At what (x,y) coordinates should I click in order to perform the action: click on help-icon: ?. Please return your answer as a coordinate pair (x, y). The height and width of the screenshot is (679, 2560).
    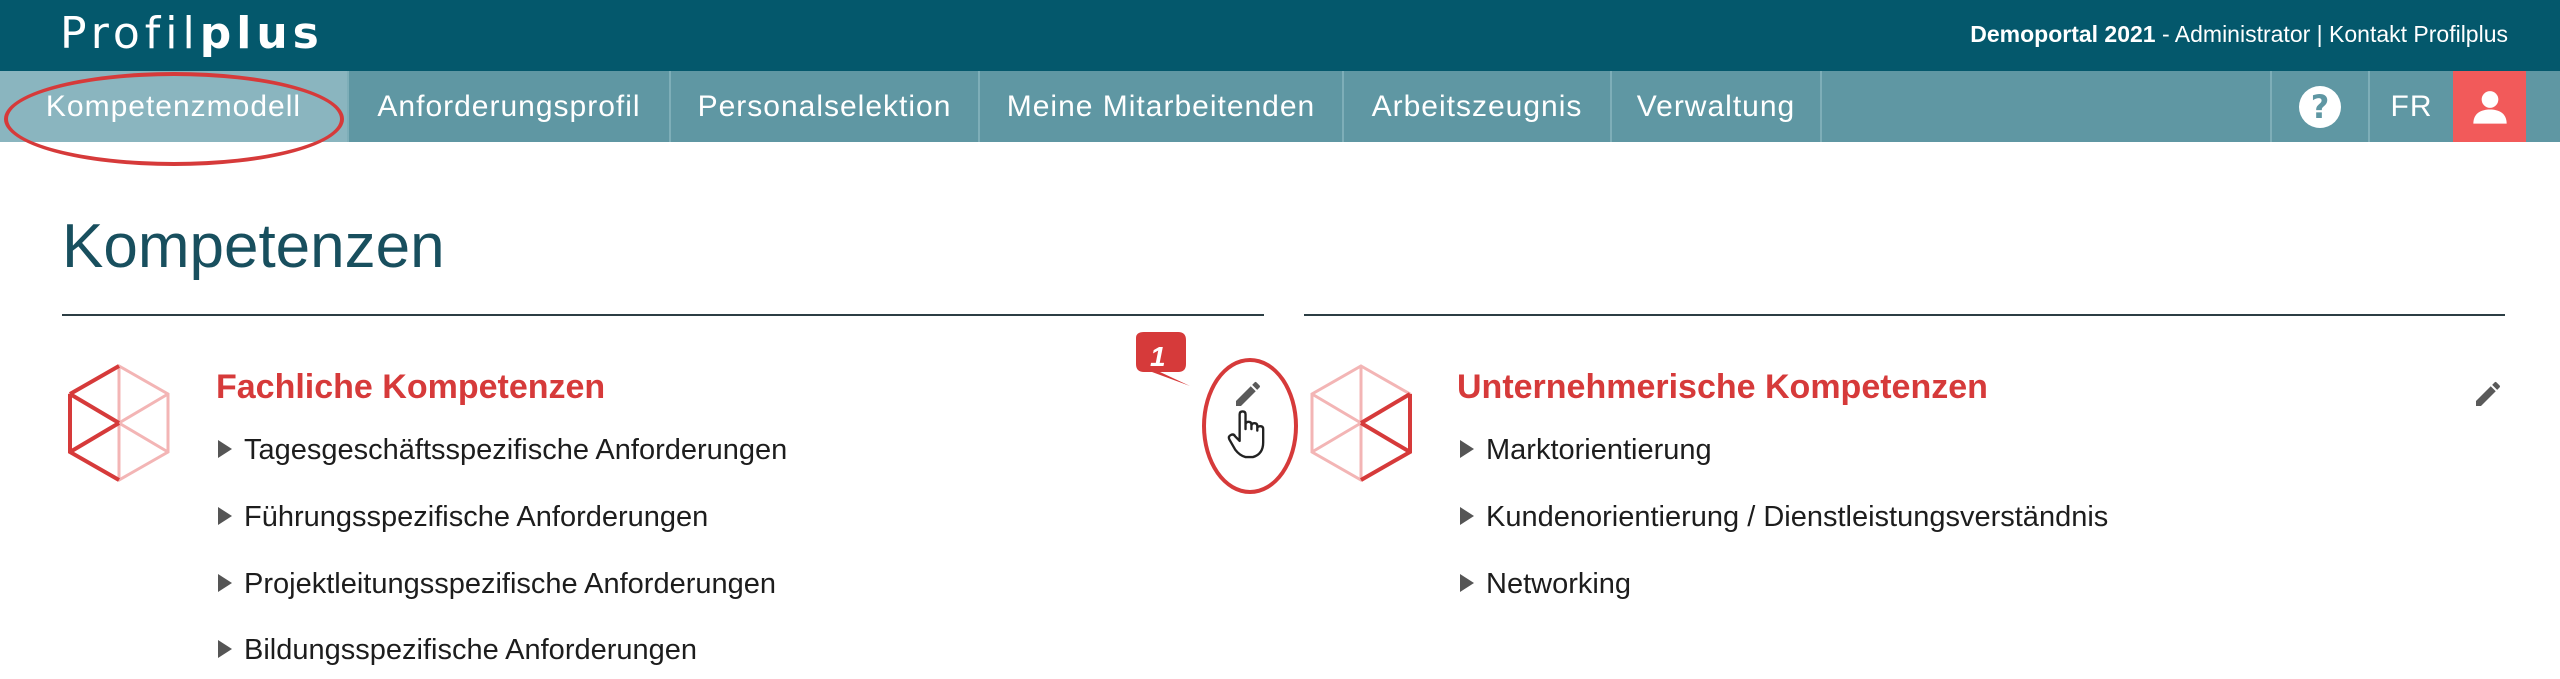
    Looking at the image, I should click on (2320, 106).